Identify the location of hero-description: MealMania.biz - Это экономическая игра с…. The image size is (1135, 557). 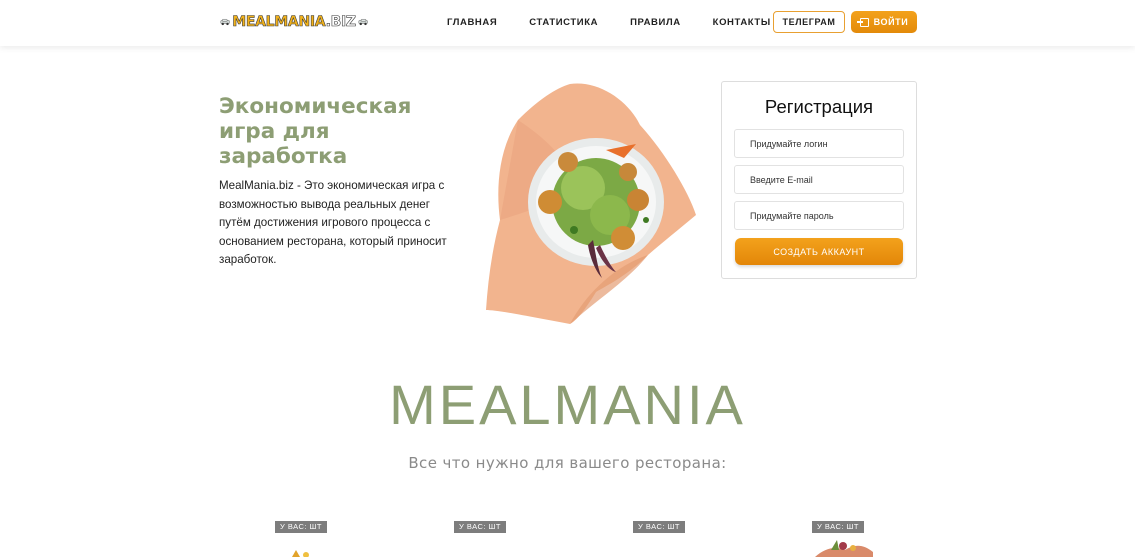
(333, 222).